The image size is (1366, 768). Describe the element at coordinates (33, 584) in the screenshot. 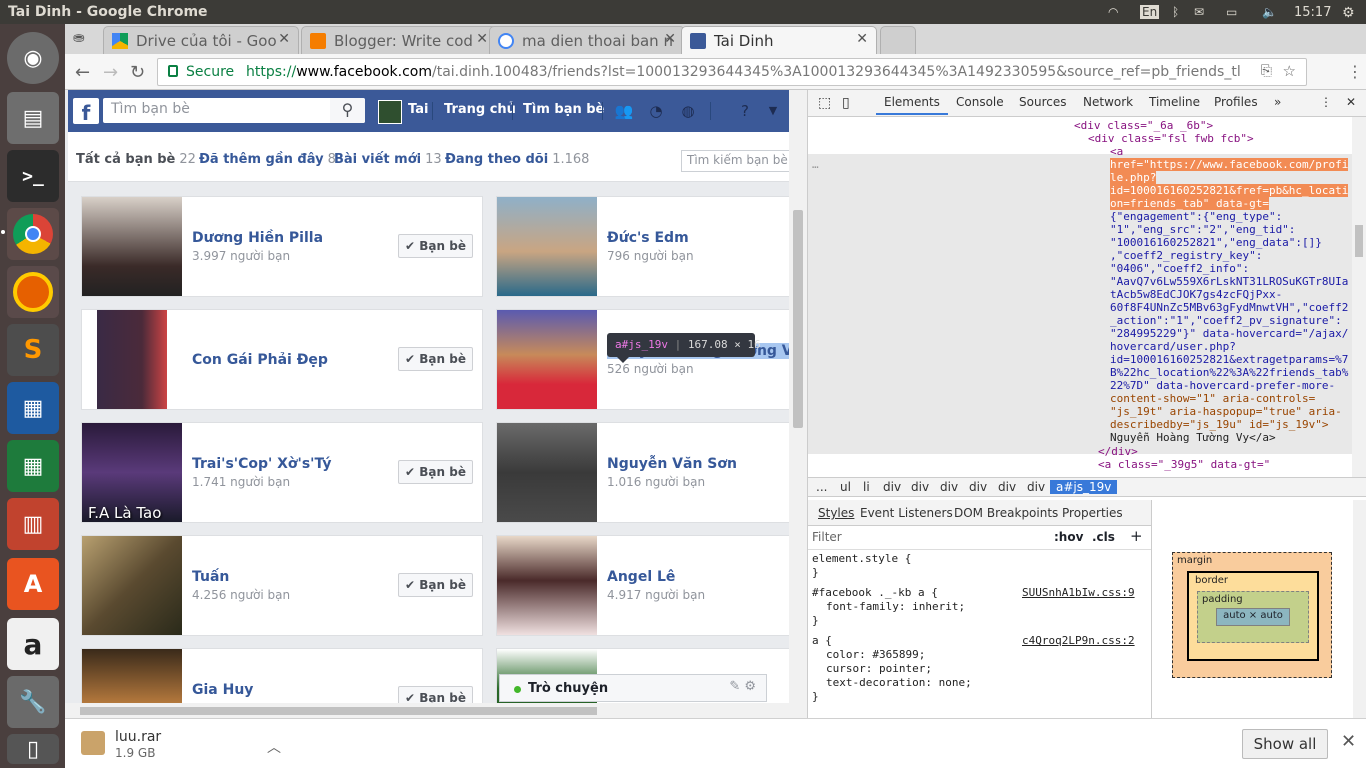

I see `software-center-icon: A` at that location.